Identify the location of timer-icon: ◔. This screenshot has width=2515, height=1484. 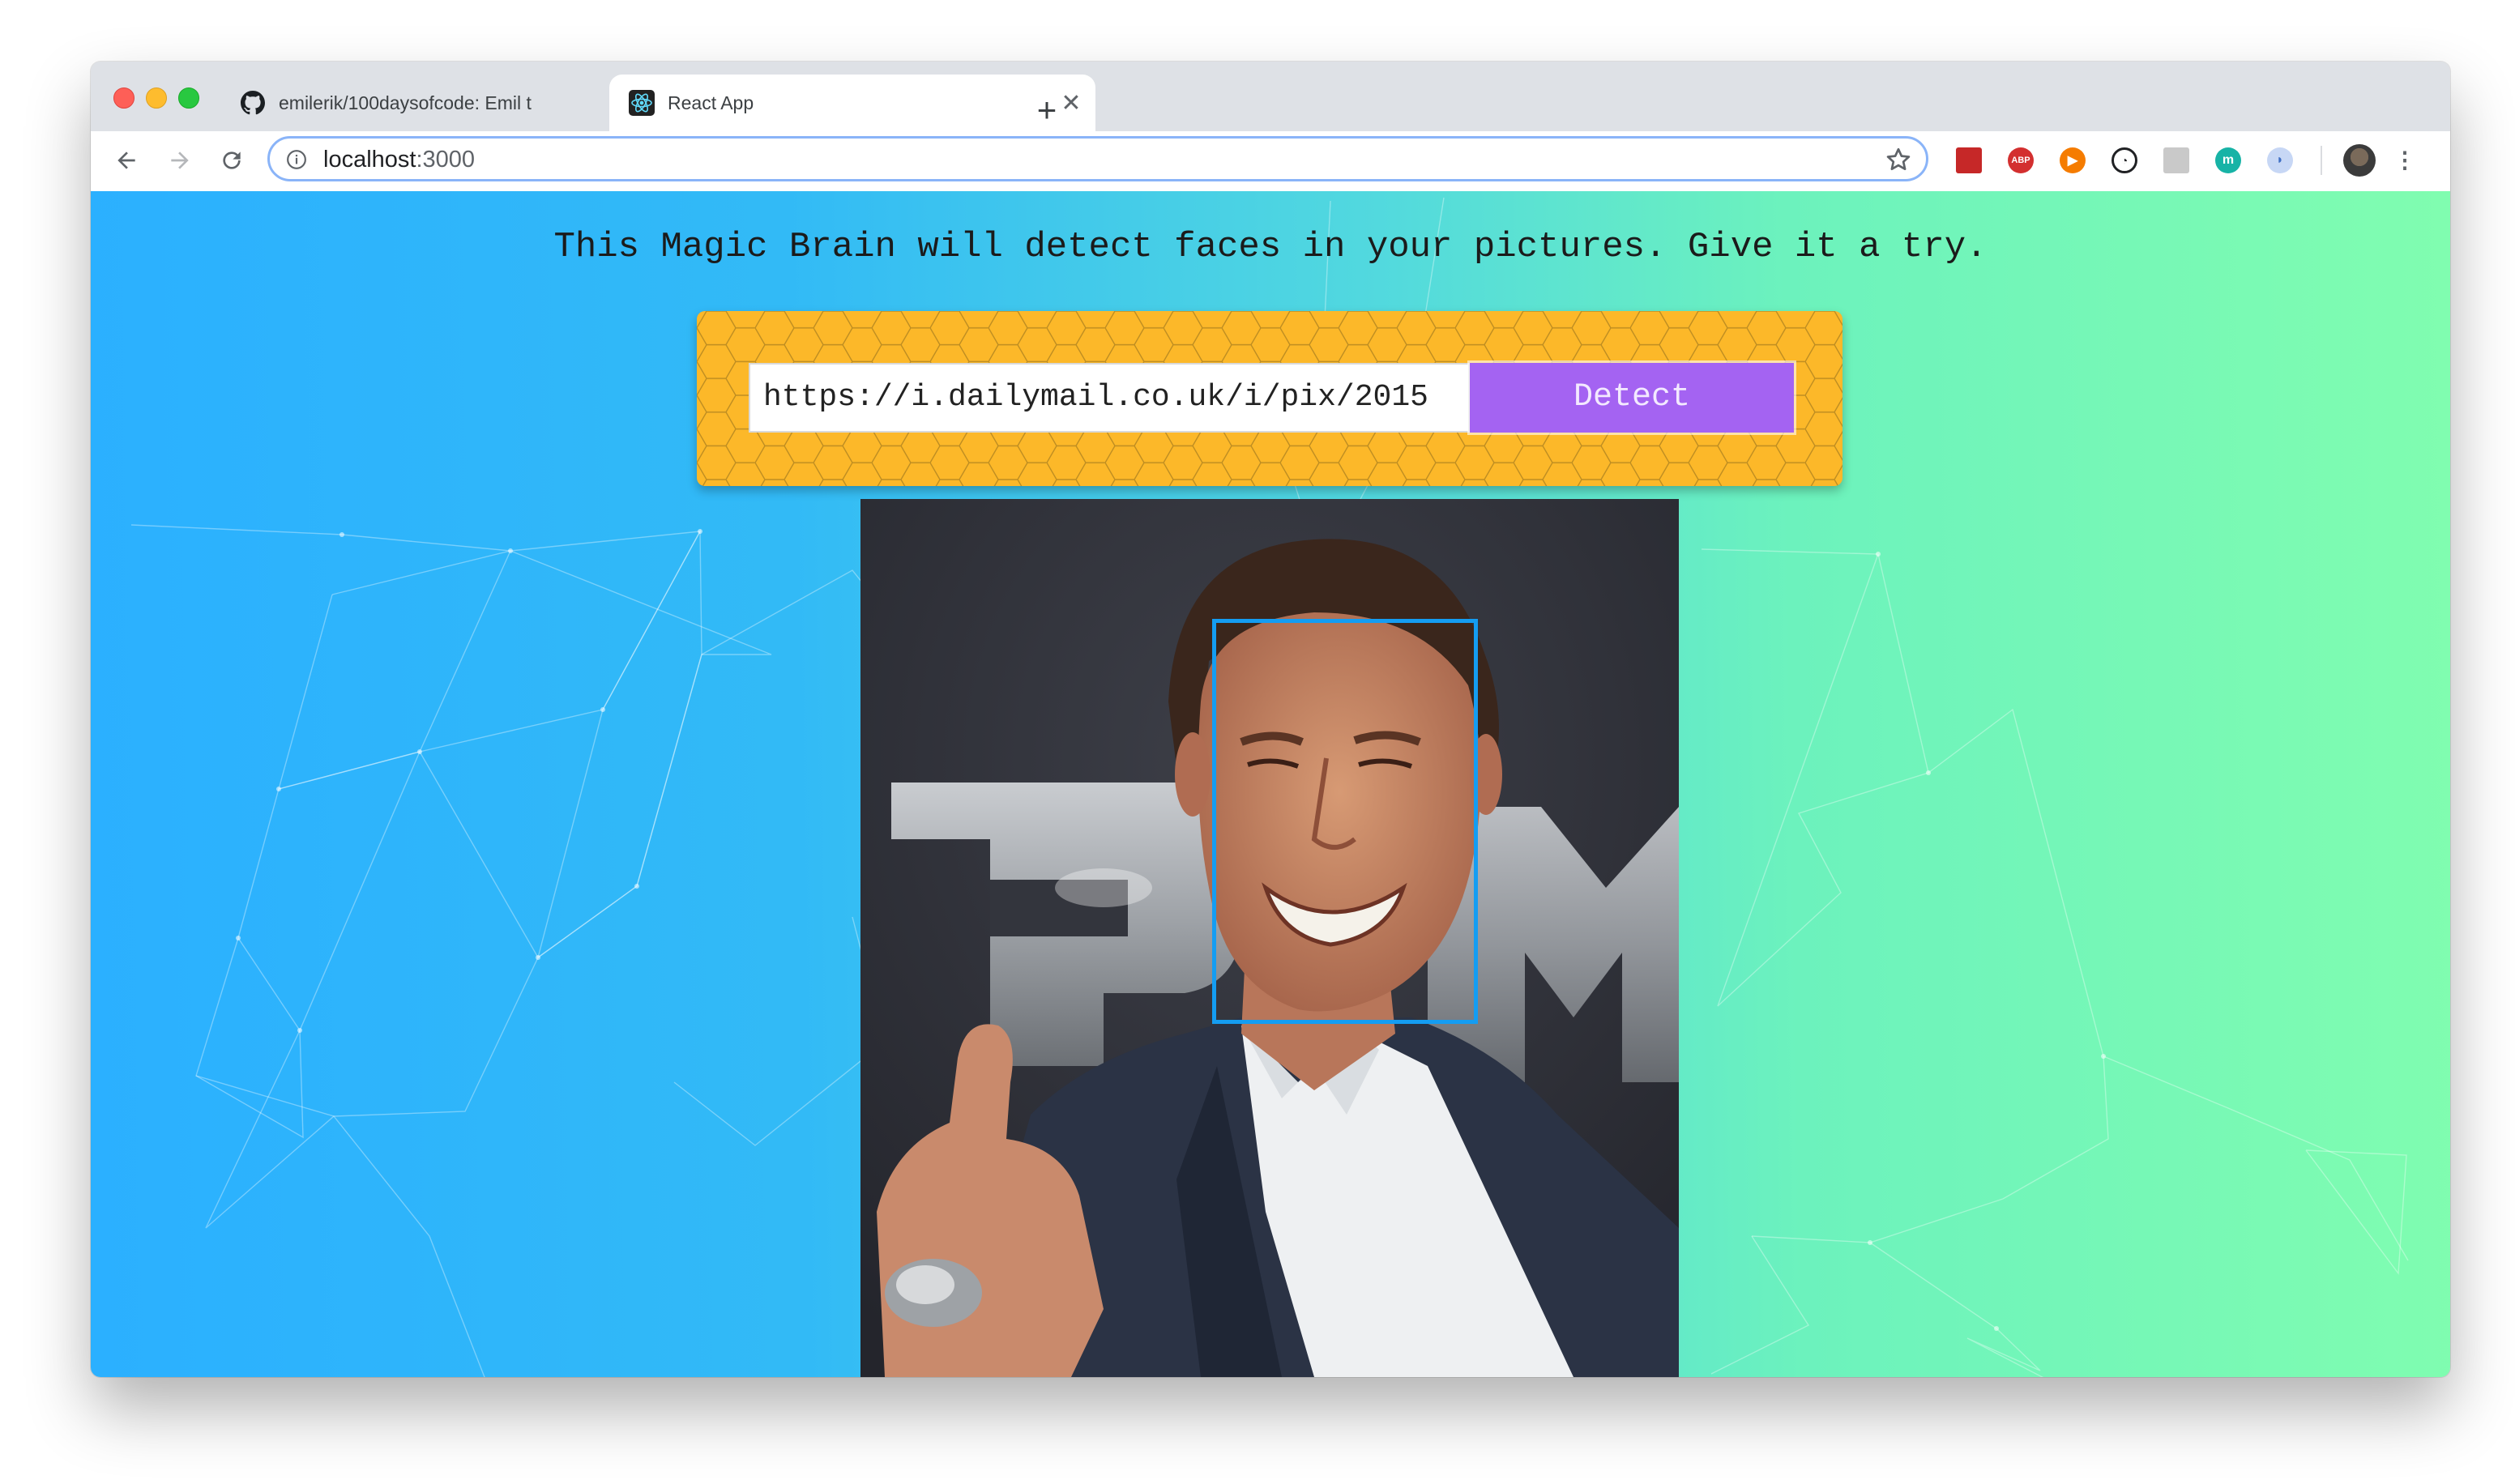
(2124, 160).